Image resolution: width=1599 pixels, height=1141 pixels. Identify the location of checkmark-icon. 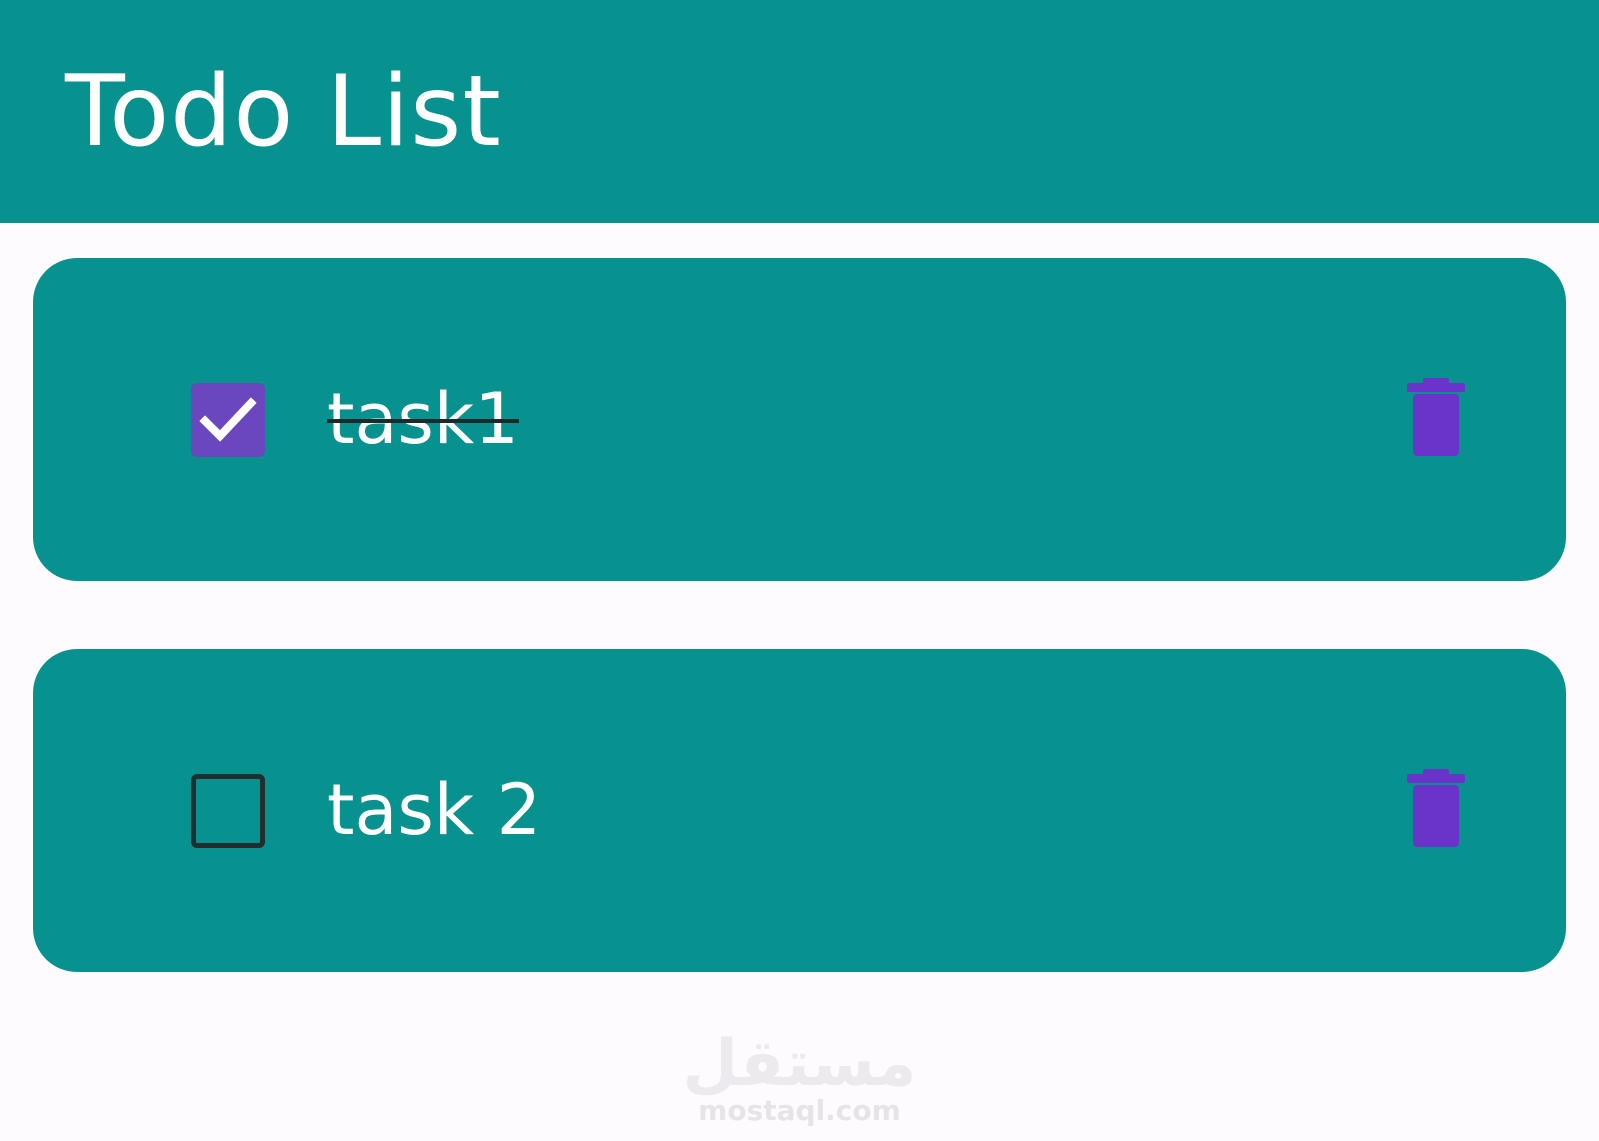
(228, 419).